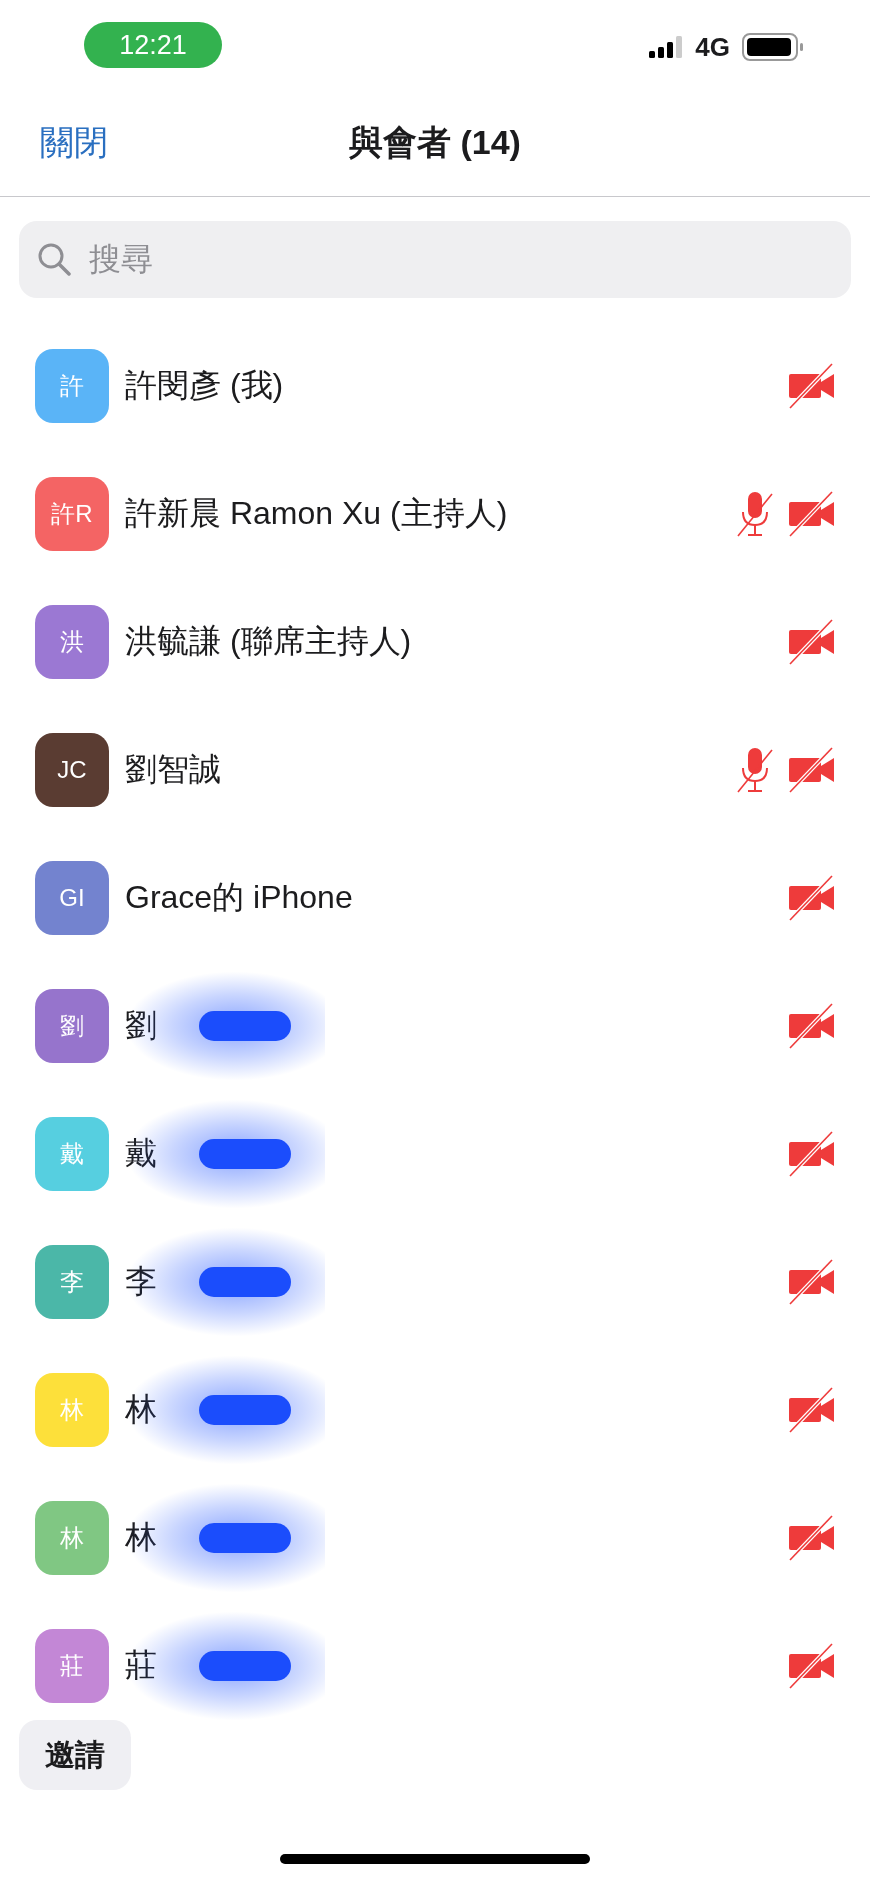 This screenshot has height=1884, width=870. Describe the element at coordinates (773, 47) in the screenshot. I see `battery-icon` at that location.